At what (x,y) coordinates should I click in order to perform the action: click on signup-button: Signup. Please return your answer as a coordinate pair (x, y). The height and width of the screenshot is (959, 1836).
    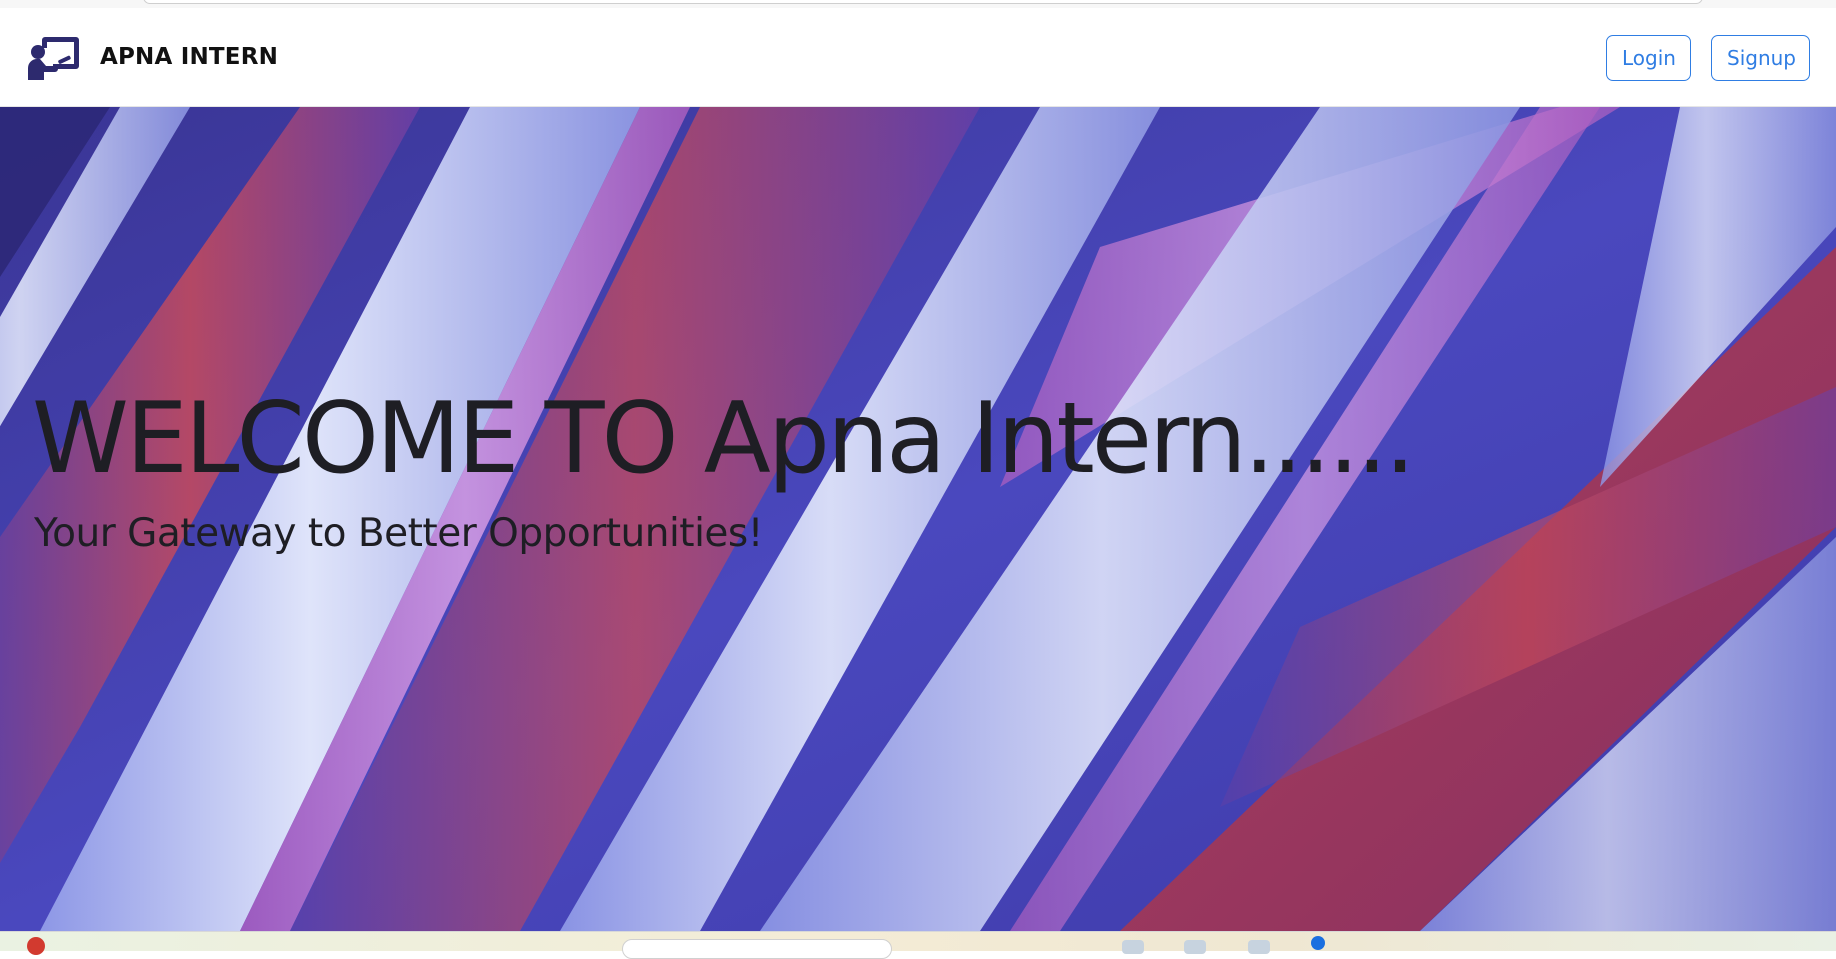
    Looking at the image, I should click on (1760, 58).